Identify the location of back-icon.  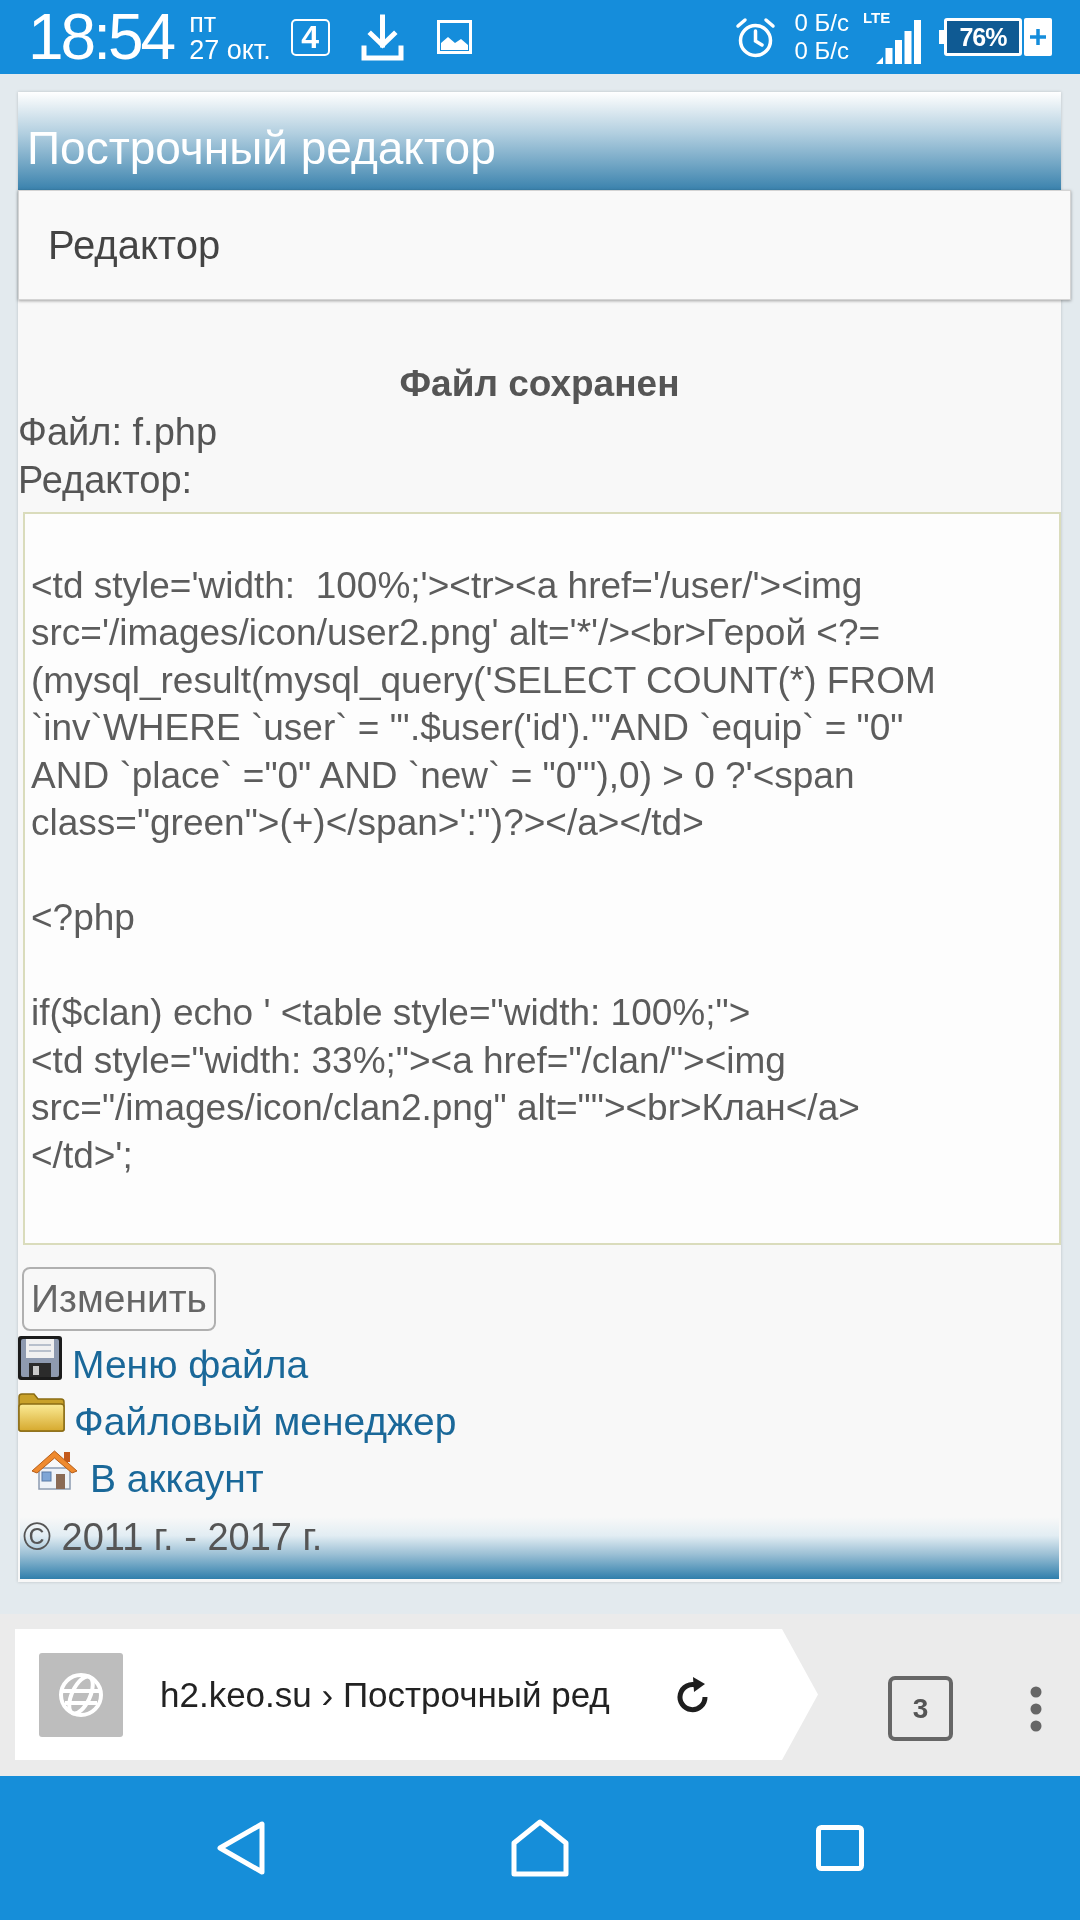
(241, 1848).